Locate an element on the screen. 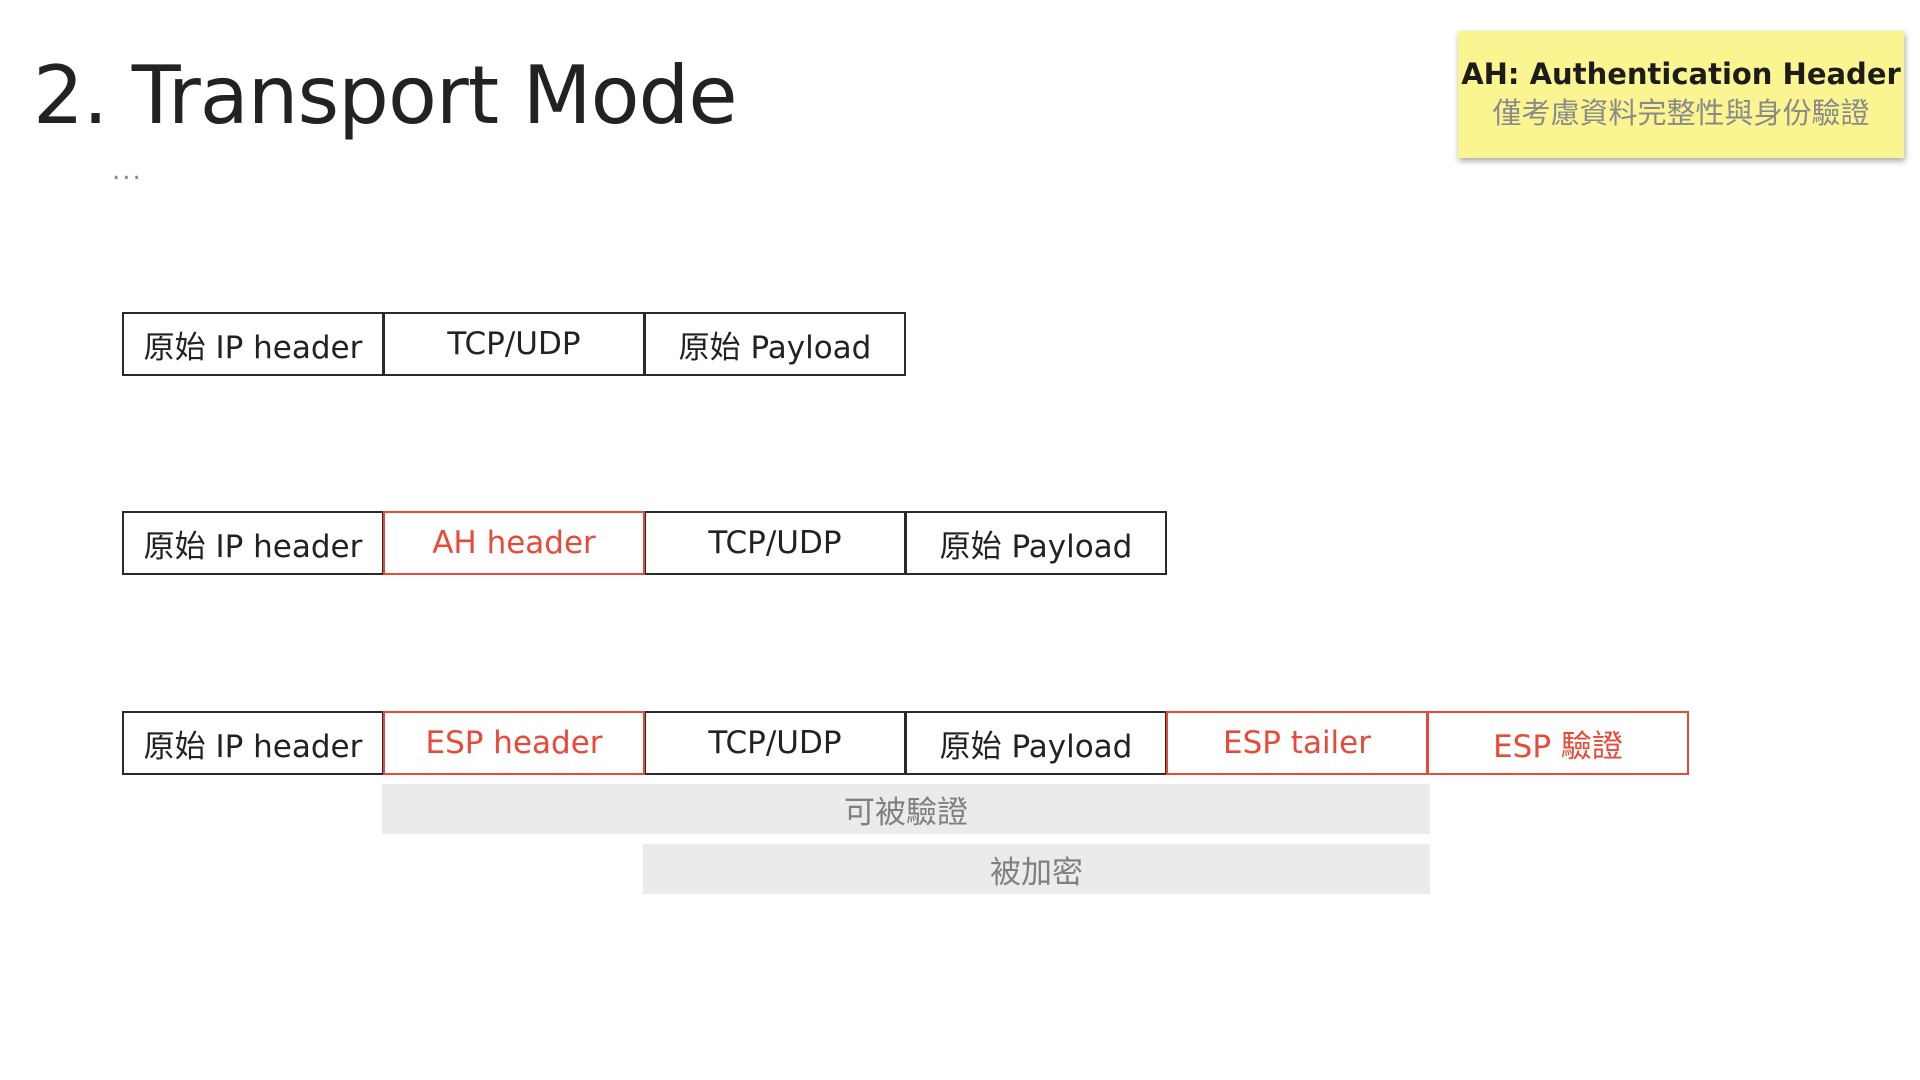 The width and height of the screenshot is (1920, 1080). encrypted-span-bar: 被加密 is located at coordinates (1036, 869).